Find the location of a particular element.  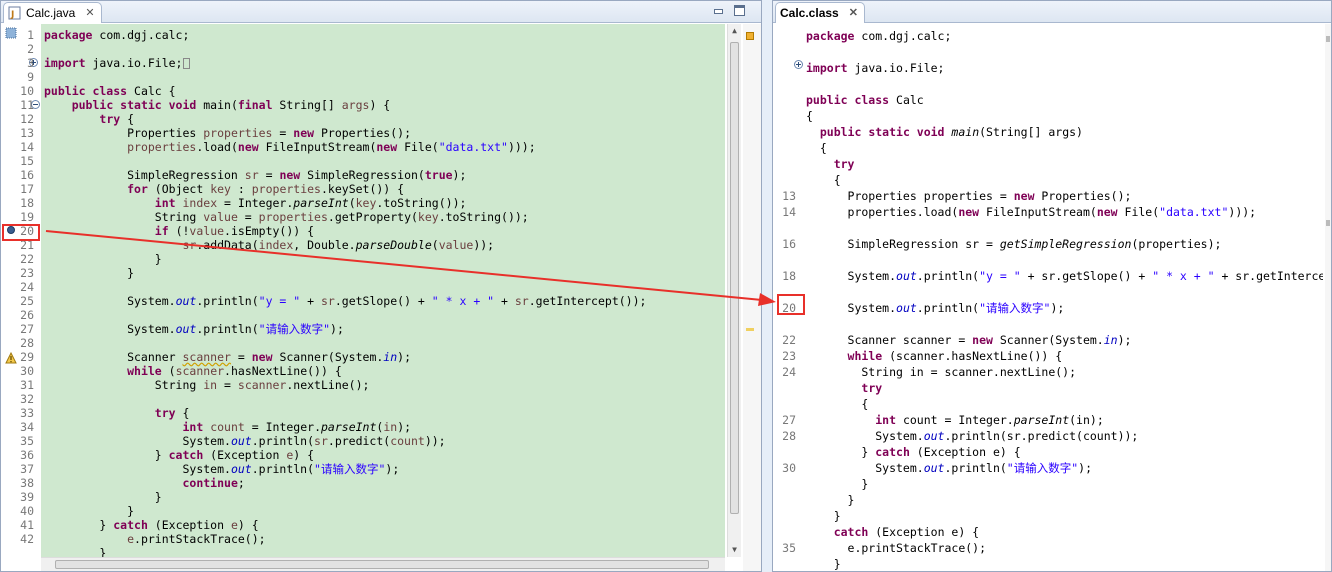

tab-title: Calc.class is located at coordinates (809, 13).